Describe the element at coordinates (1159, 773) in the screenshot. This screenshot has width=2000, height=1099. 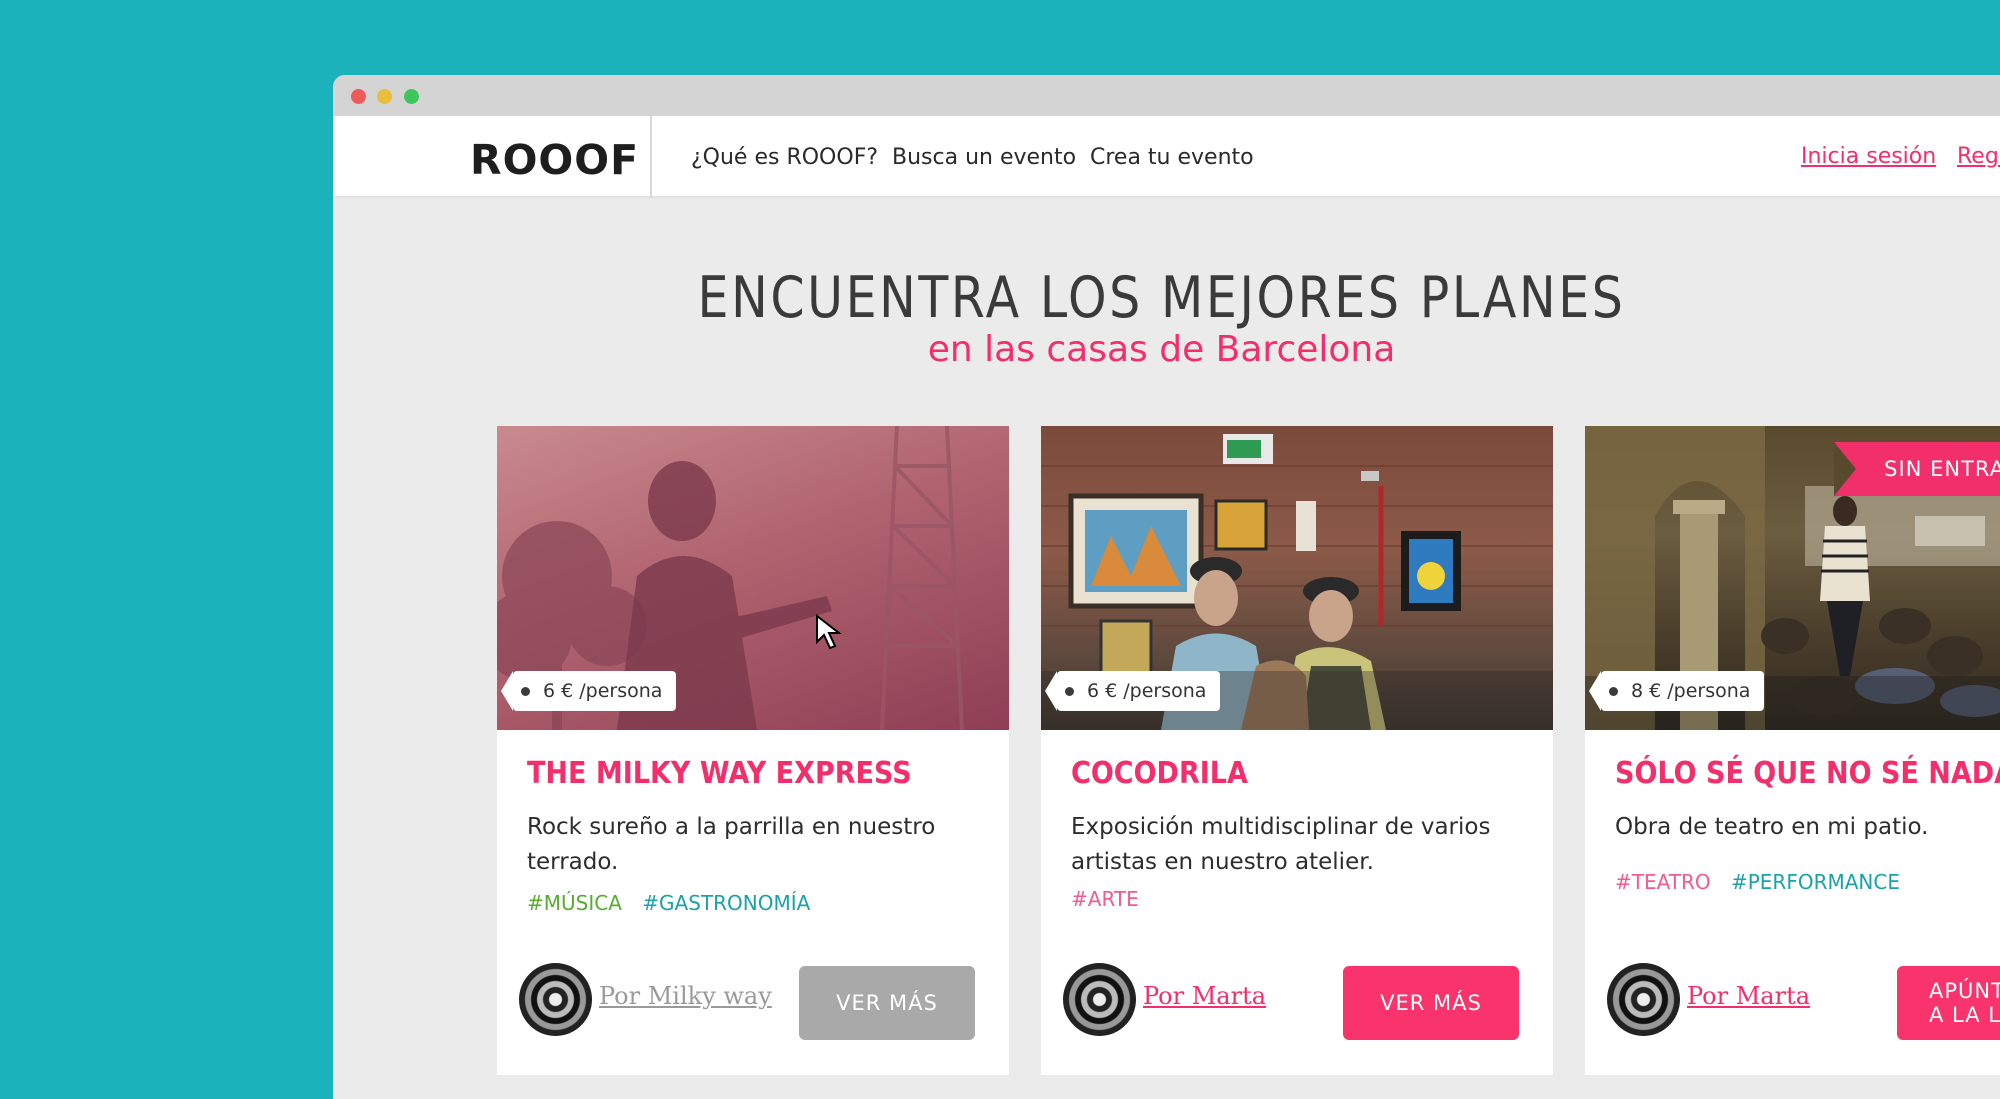
I see `event-title: COCODRILA` at that location.